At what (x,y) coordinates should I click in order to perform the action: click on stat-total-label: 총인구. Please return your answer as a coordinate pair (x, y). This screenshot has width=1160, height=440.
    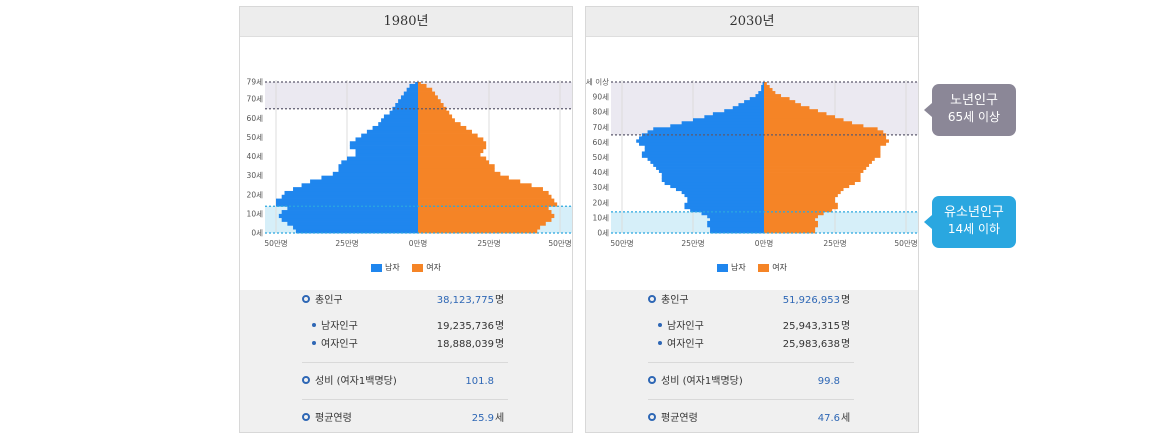
    Looking at the image, I should click on (675, 300).